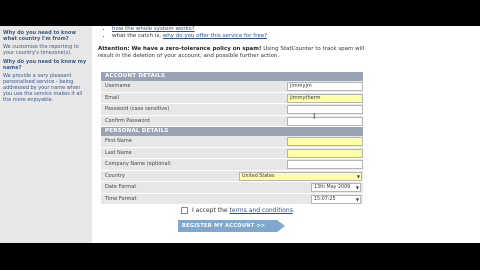 This screenshot has width=480, height=270. Describe the element at coordinates (121, 198) in the screenshot. I see `time-format-label: Time Format` at that location.